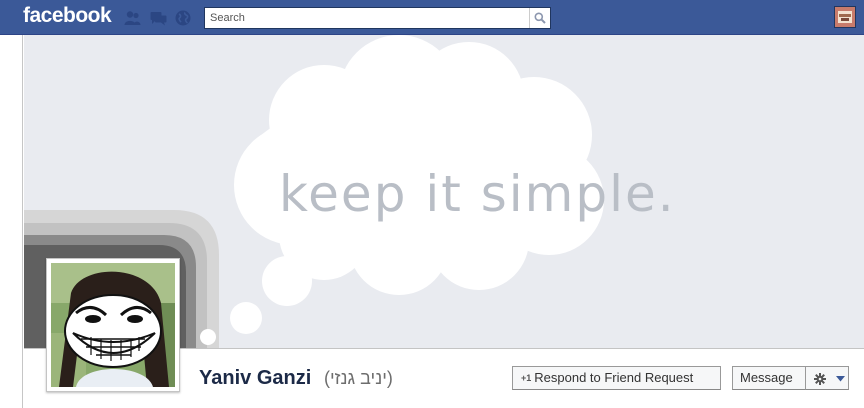  Describe the element at coordinates (766, 377) in the screenshot. I see `message-button-label: Message` at that location.